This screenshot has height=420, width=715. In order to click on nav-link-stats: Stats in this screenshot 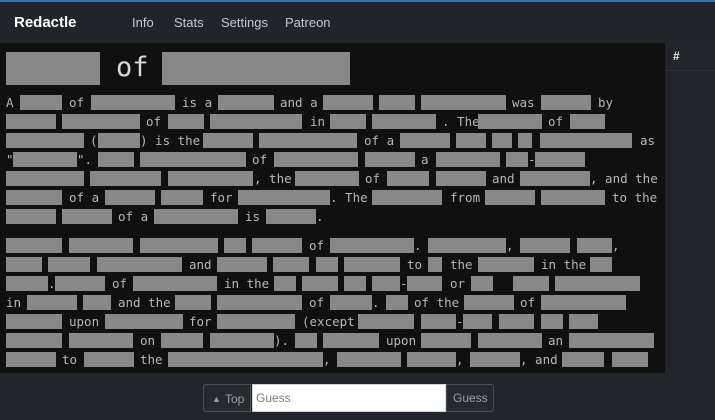, I will do `click(189, 22)`.